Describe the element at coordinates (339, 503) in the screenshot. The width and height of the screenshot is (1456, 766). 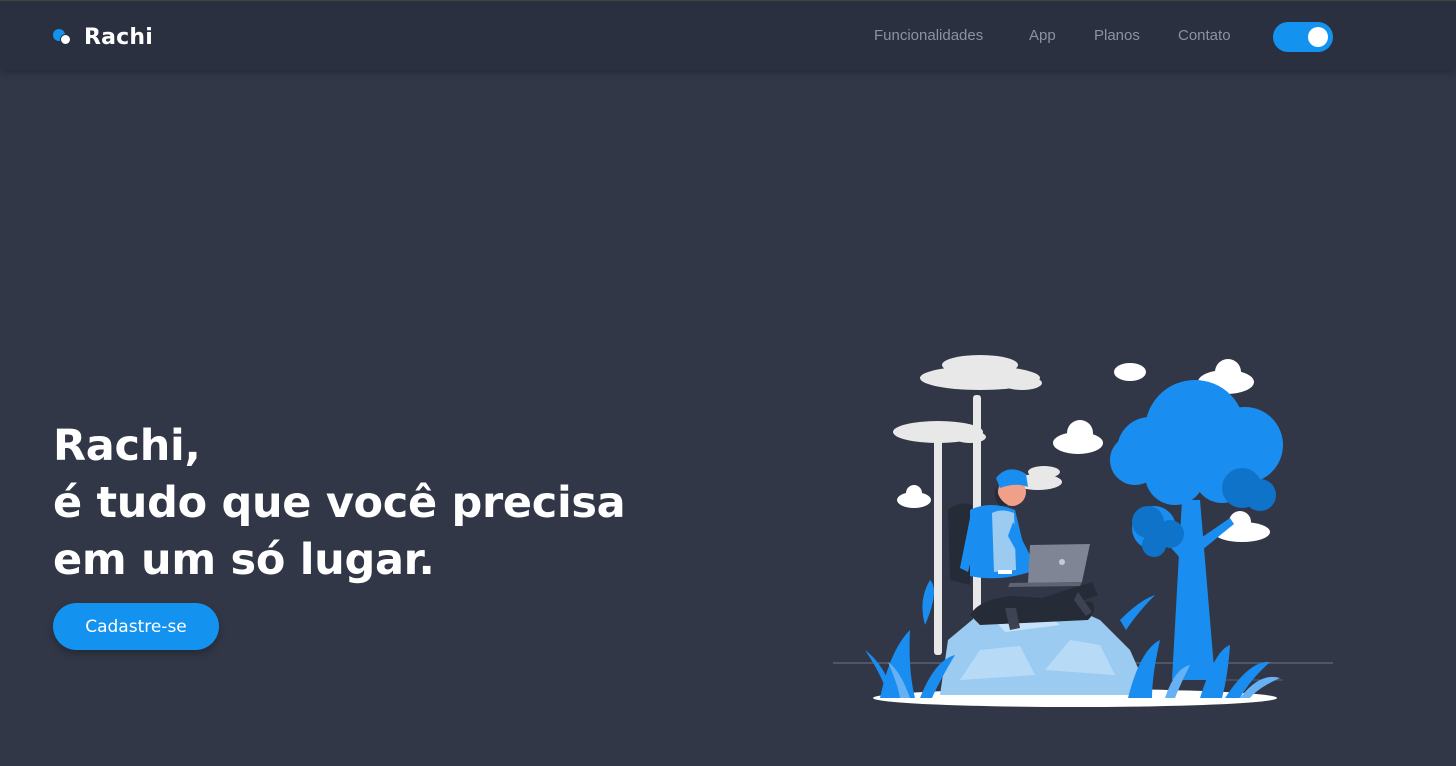
I see `hero-title-line-2: é tudo que você precisa` at that location.